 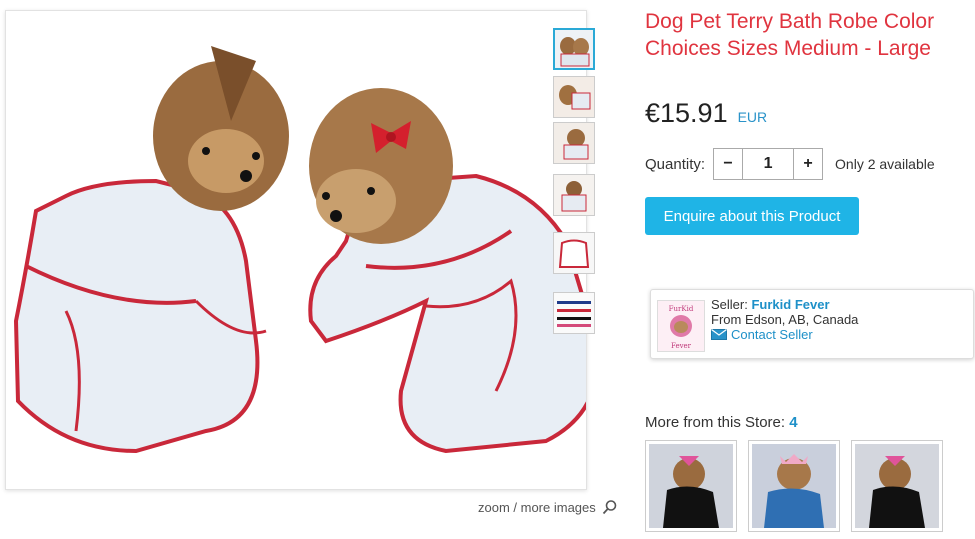 I want to click on currency-code: EUR, so click(x=752, y=117).